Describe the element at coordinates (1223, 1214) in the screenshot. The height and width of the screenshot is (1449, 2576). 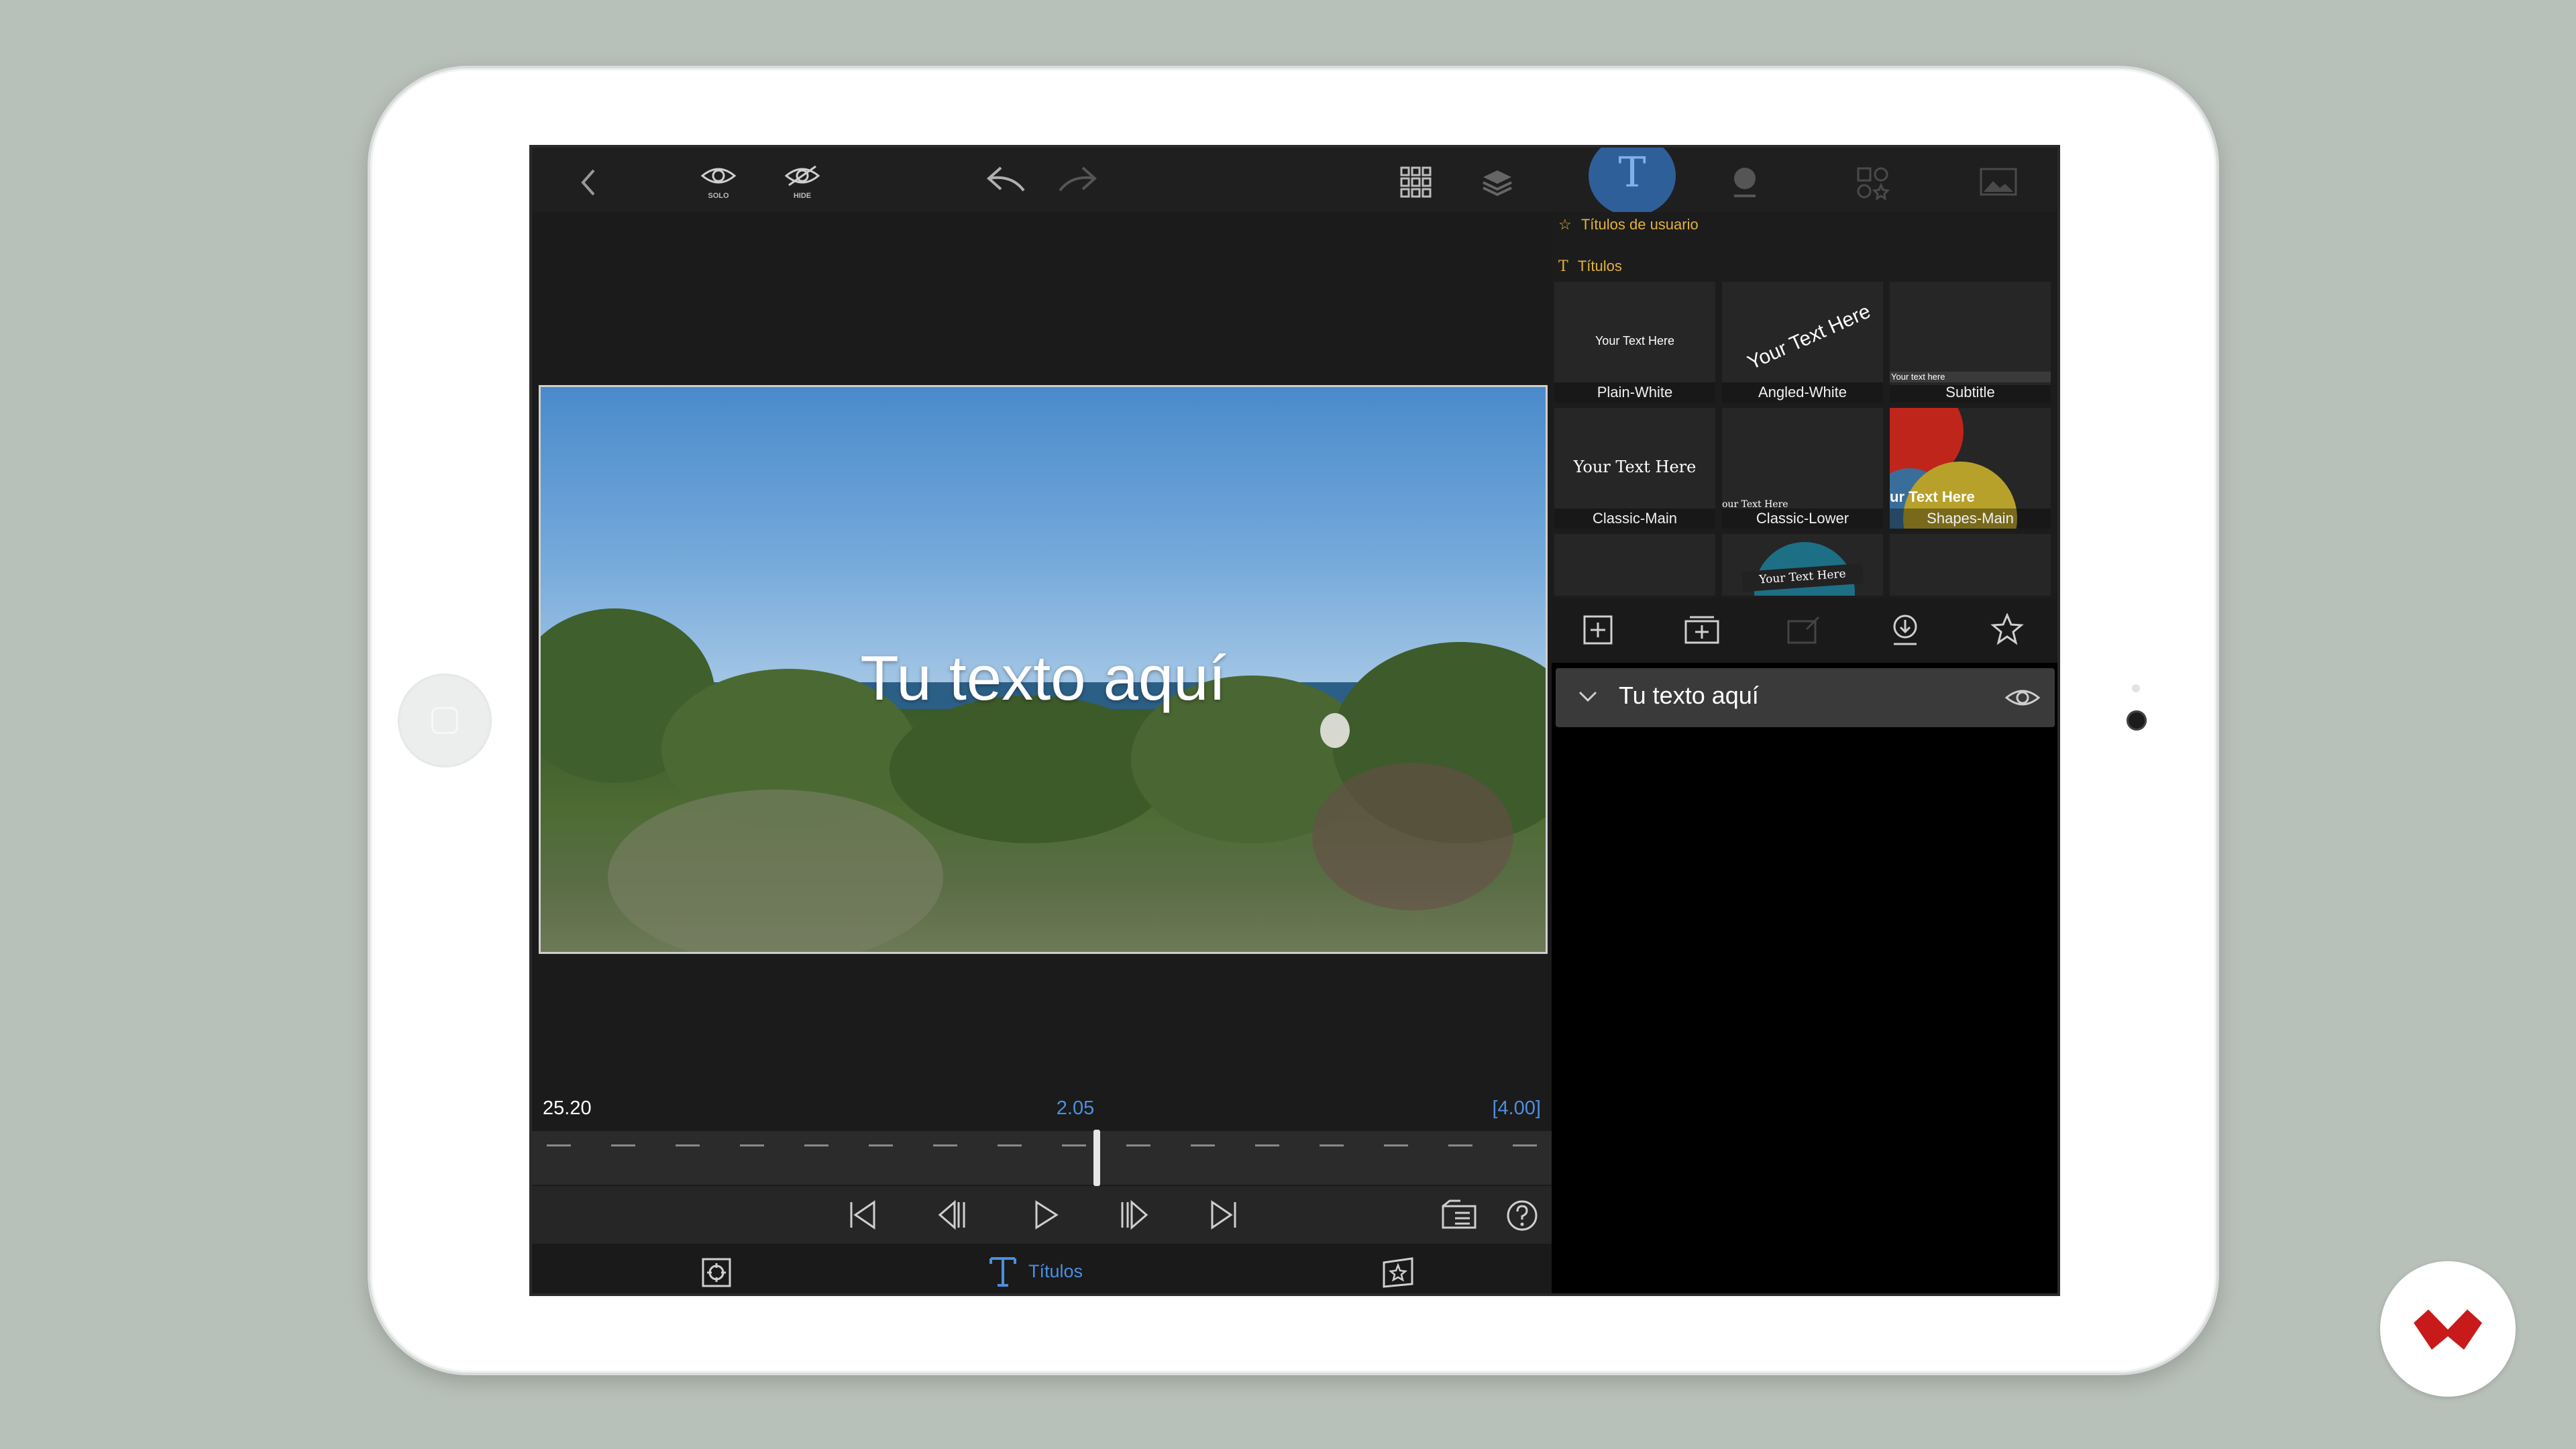
I see `skip-to-end-icon` at that location.